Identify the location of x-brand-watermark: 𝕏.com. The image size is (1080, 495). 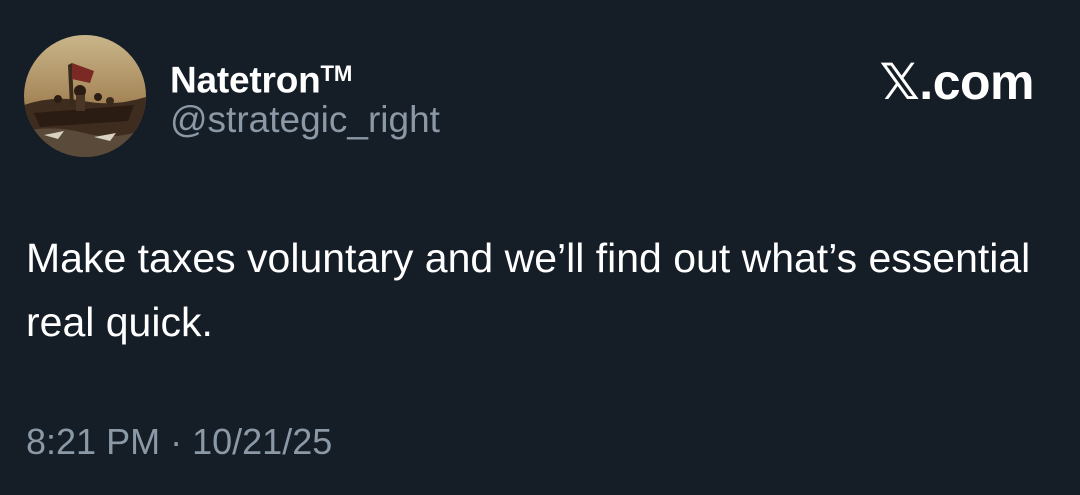
(957, 82).